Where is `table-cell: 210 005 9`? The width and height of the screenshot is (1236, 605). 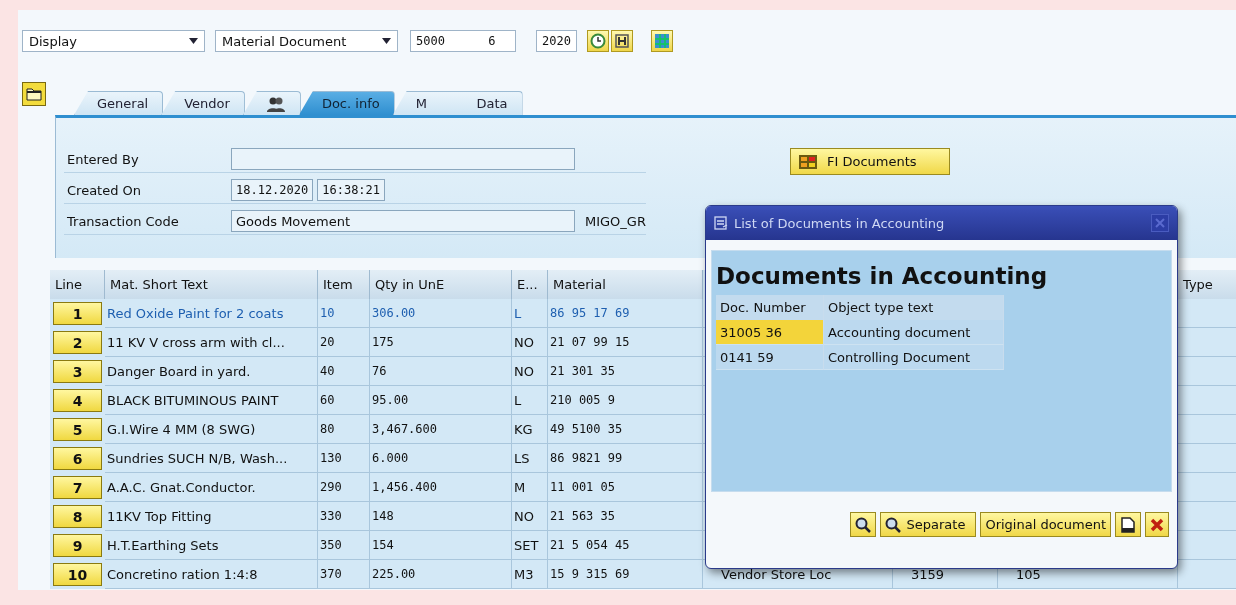
table-cell: 210 005 9 is located at coordinates (625, 400).